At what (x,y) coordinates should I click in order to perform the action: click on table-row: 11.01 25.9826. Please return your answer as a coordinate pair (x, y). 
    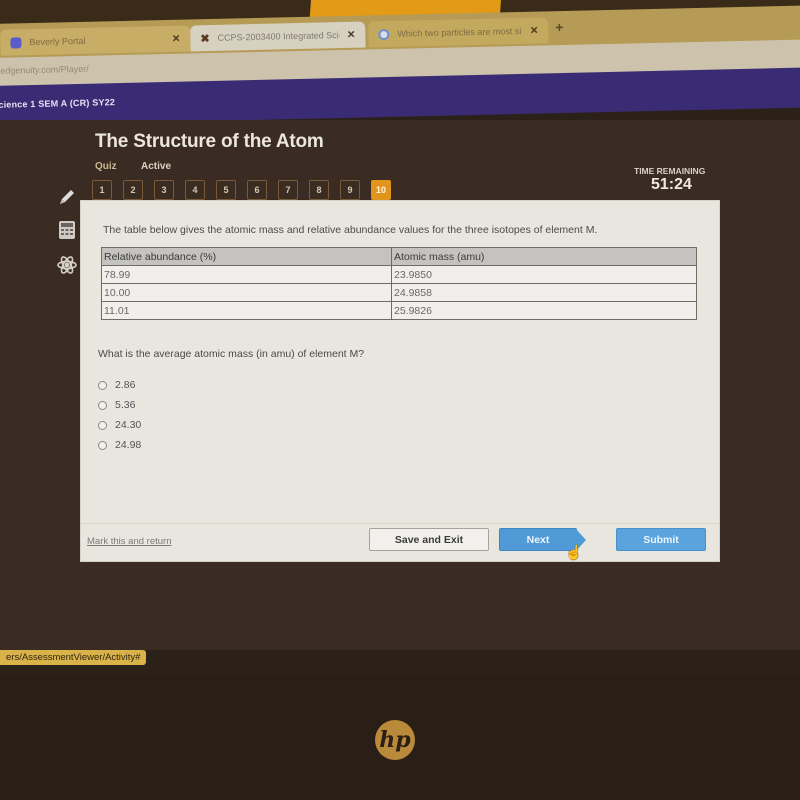
    Looking at the image, I should click on (399, 310).